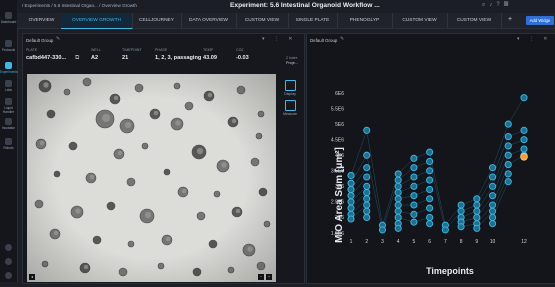 The height and width of the screenshot is (287, 555). I want to click on highlighted-data-point, so click(524, 156).